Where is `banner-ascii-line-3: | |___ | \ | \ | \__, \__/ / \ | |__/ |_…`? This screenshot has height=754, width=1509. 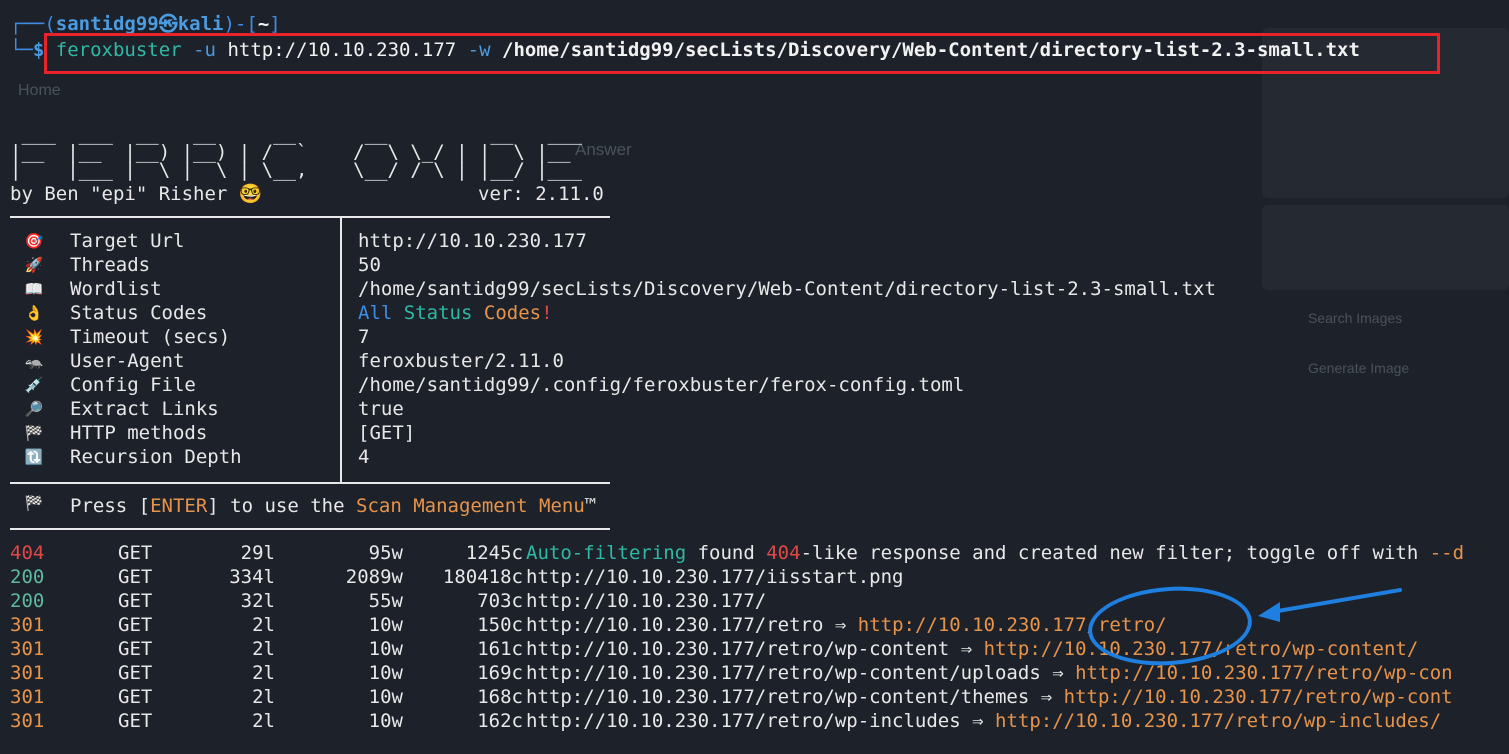
banner-ascii-line-3: | |___ | \ | \ | \__, \__/ / \ | |__/ |_… is located at coordinates (296, 170).